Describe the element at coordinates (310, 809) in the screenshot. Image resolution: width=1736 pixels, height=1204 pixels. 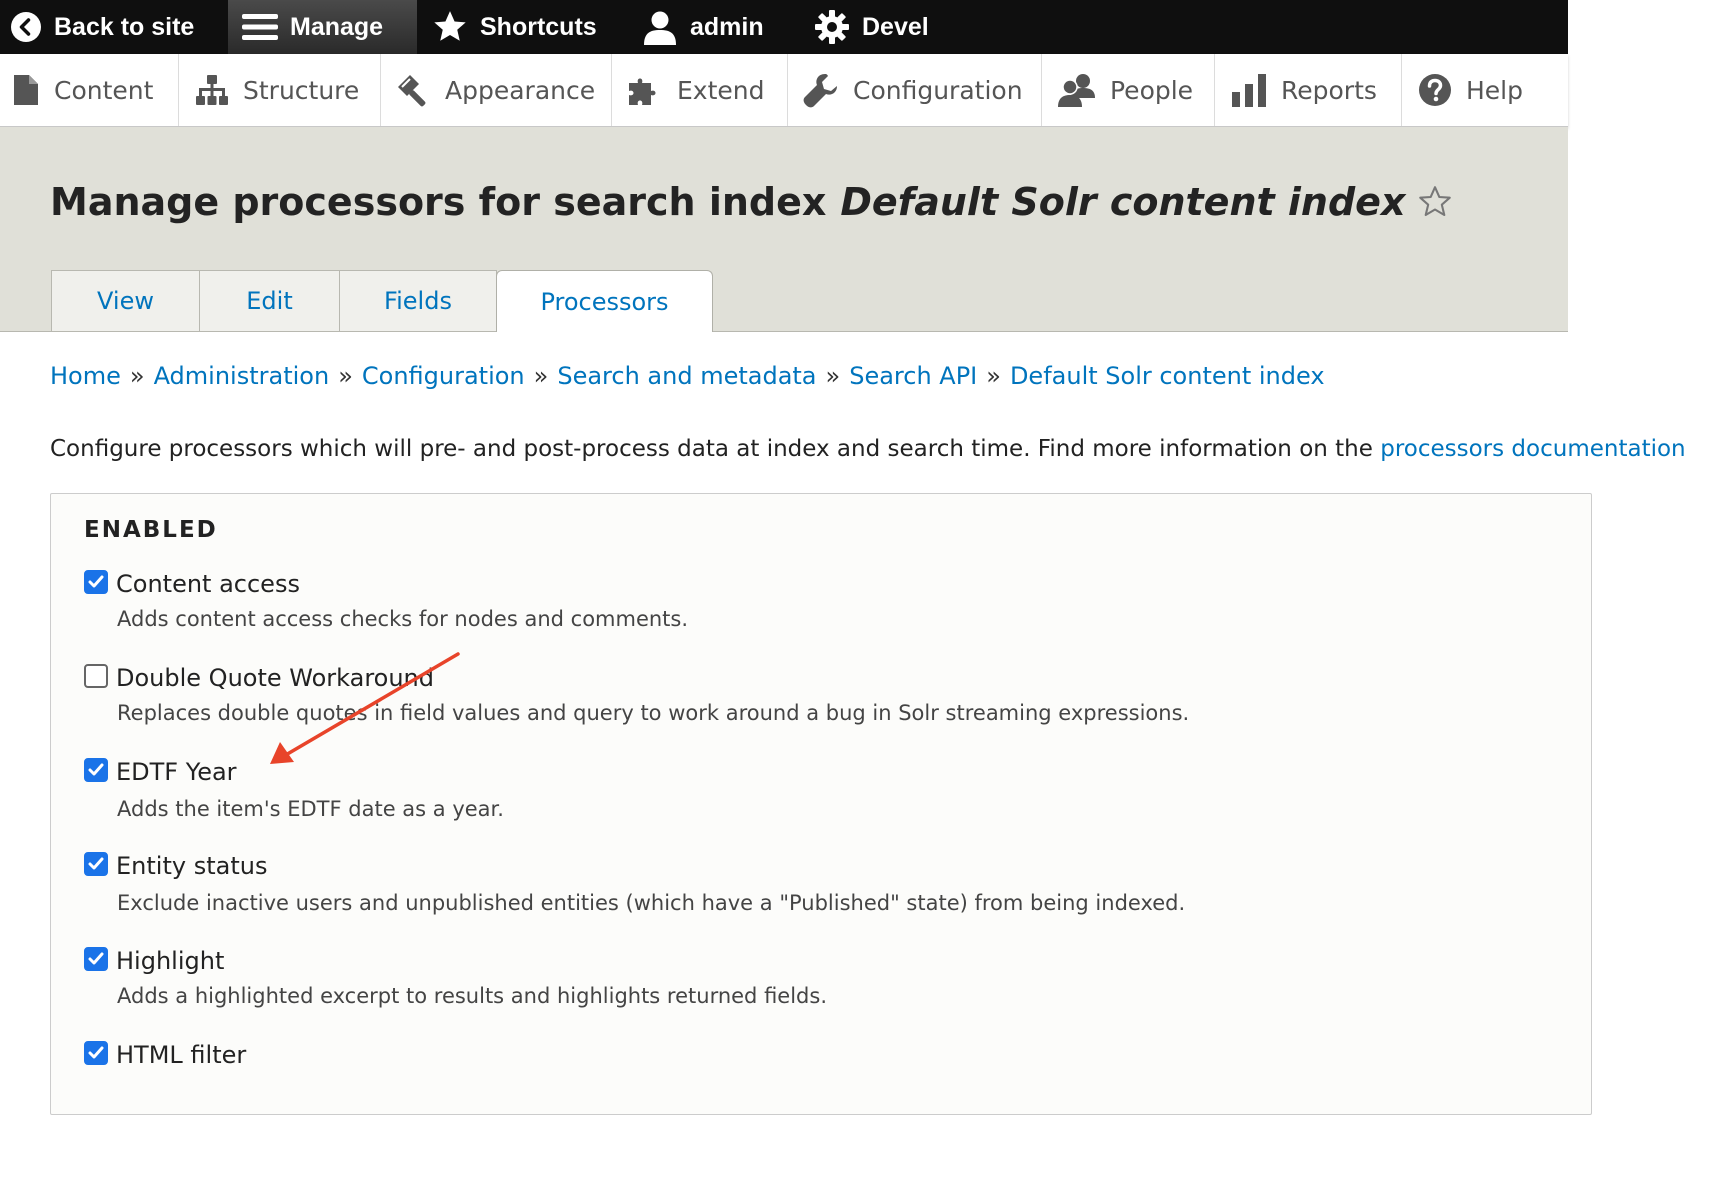
I see `processor-description: Adds the item's EDTF date as a year.` at that location.